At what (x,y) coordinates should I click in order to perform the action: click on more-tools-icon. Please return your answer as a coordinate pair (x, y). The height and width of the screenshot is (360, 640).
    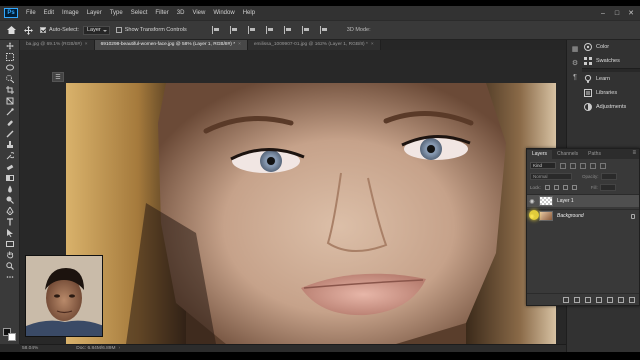
    Looking at the image, I should click on (10, 277).